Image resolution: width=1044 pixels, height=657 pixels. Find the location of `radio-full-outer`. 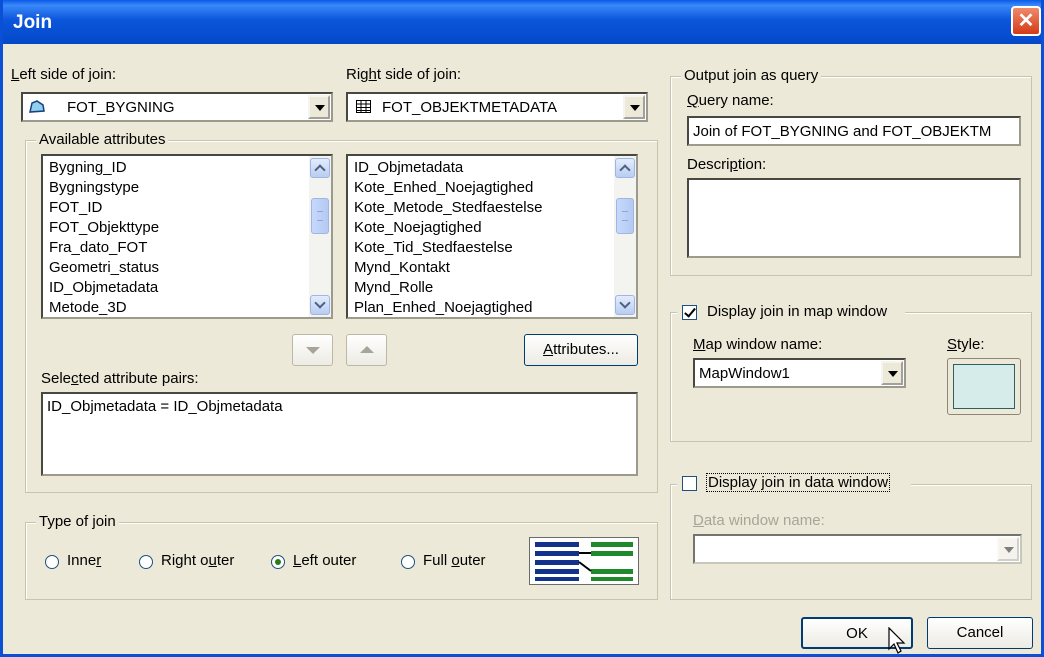

radio-full-outer is located at coordinates (408, 562).